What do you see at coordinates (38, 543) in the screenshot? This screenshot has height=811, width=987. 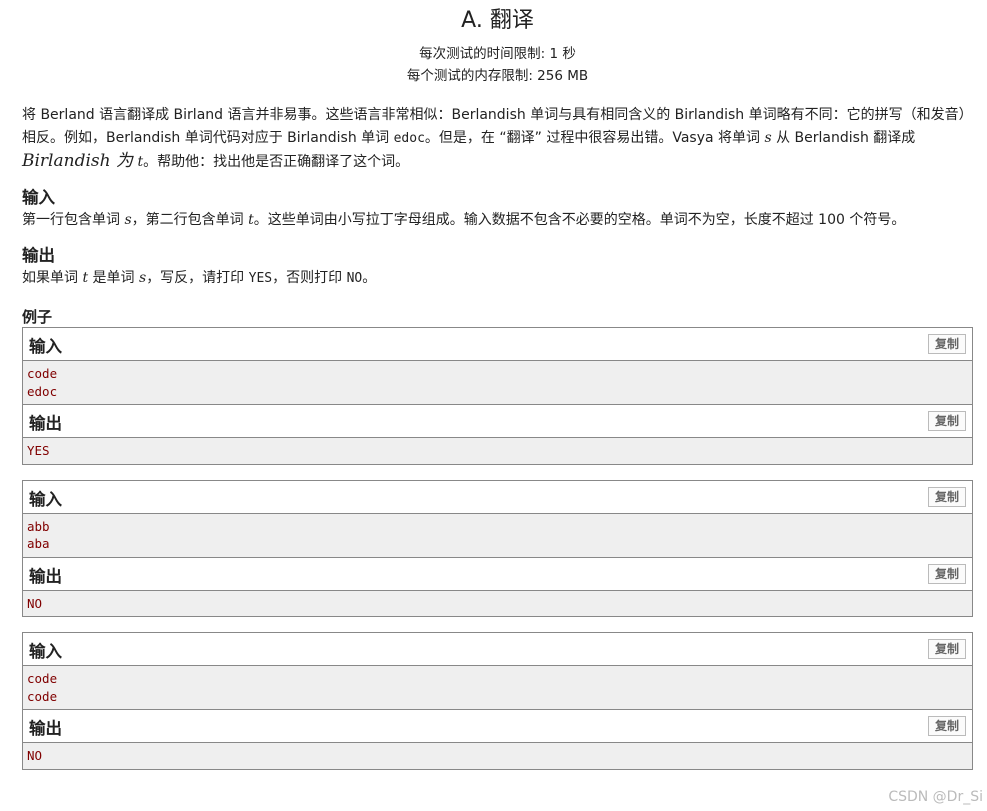 I see `sample-line: aba` at bounding box center [38, 543].